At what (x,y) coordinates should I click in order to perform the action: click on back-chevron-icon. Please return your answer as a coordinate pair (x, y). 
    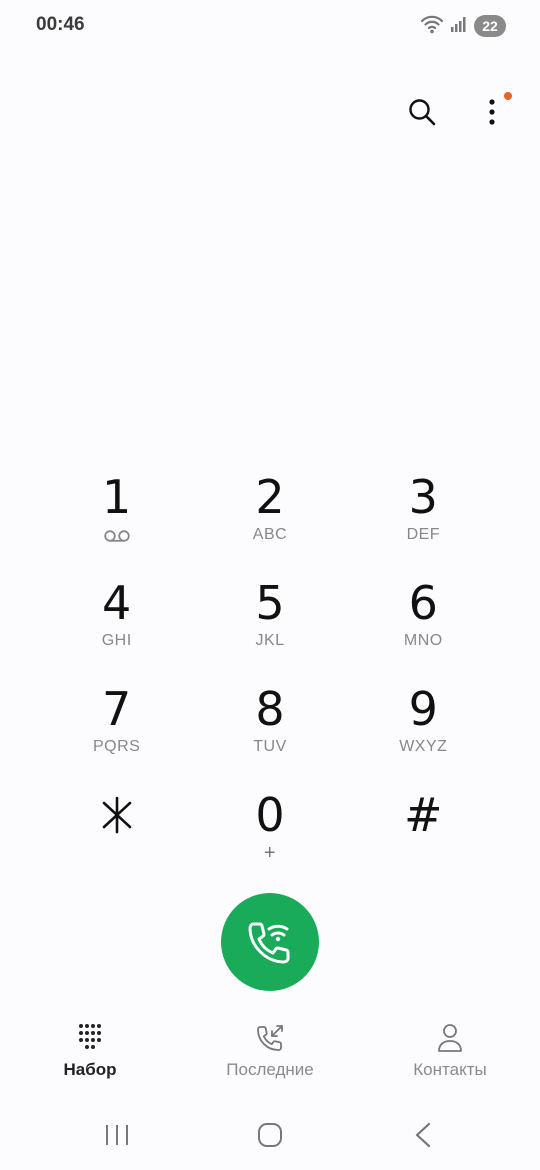
    Looking at the image, I should click on (423, 1135).